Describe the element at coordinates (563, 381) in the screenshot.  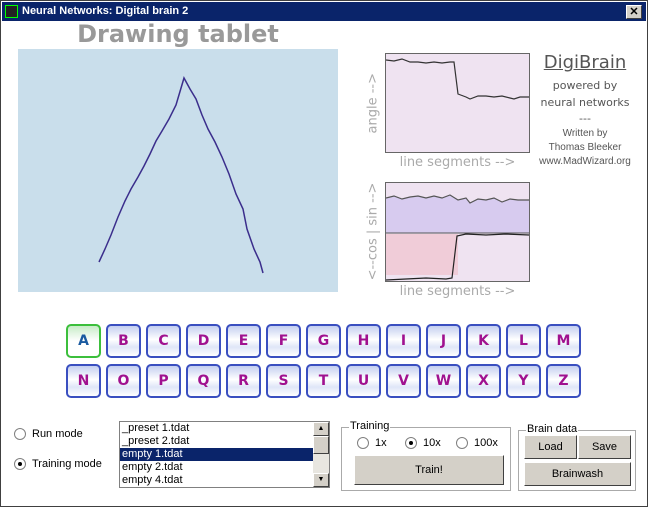
I see `letter-button-z: Z` at that location.